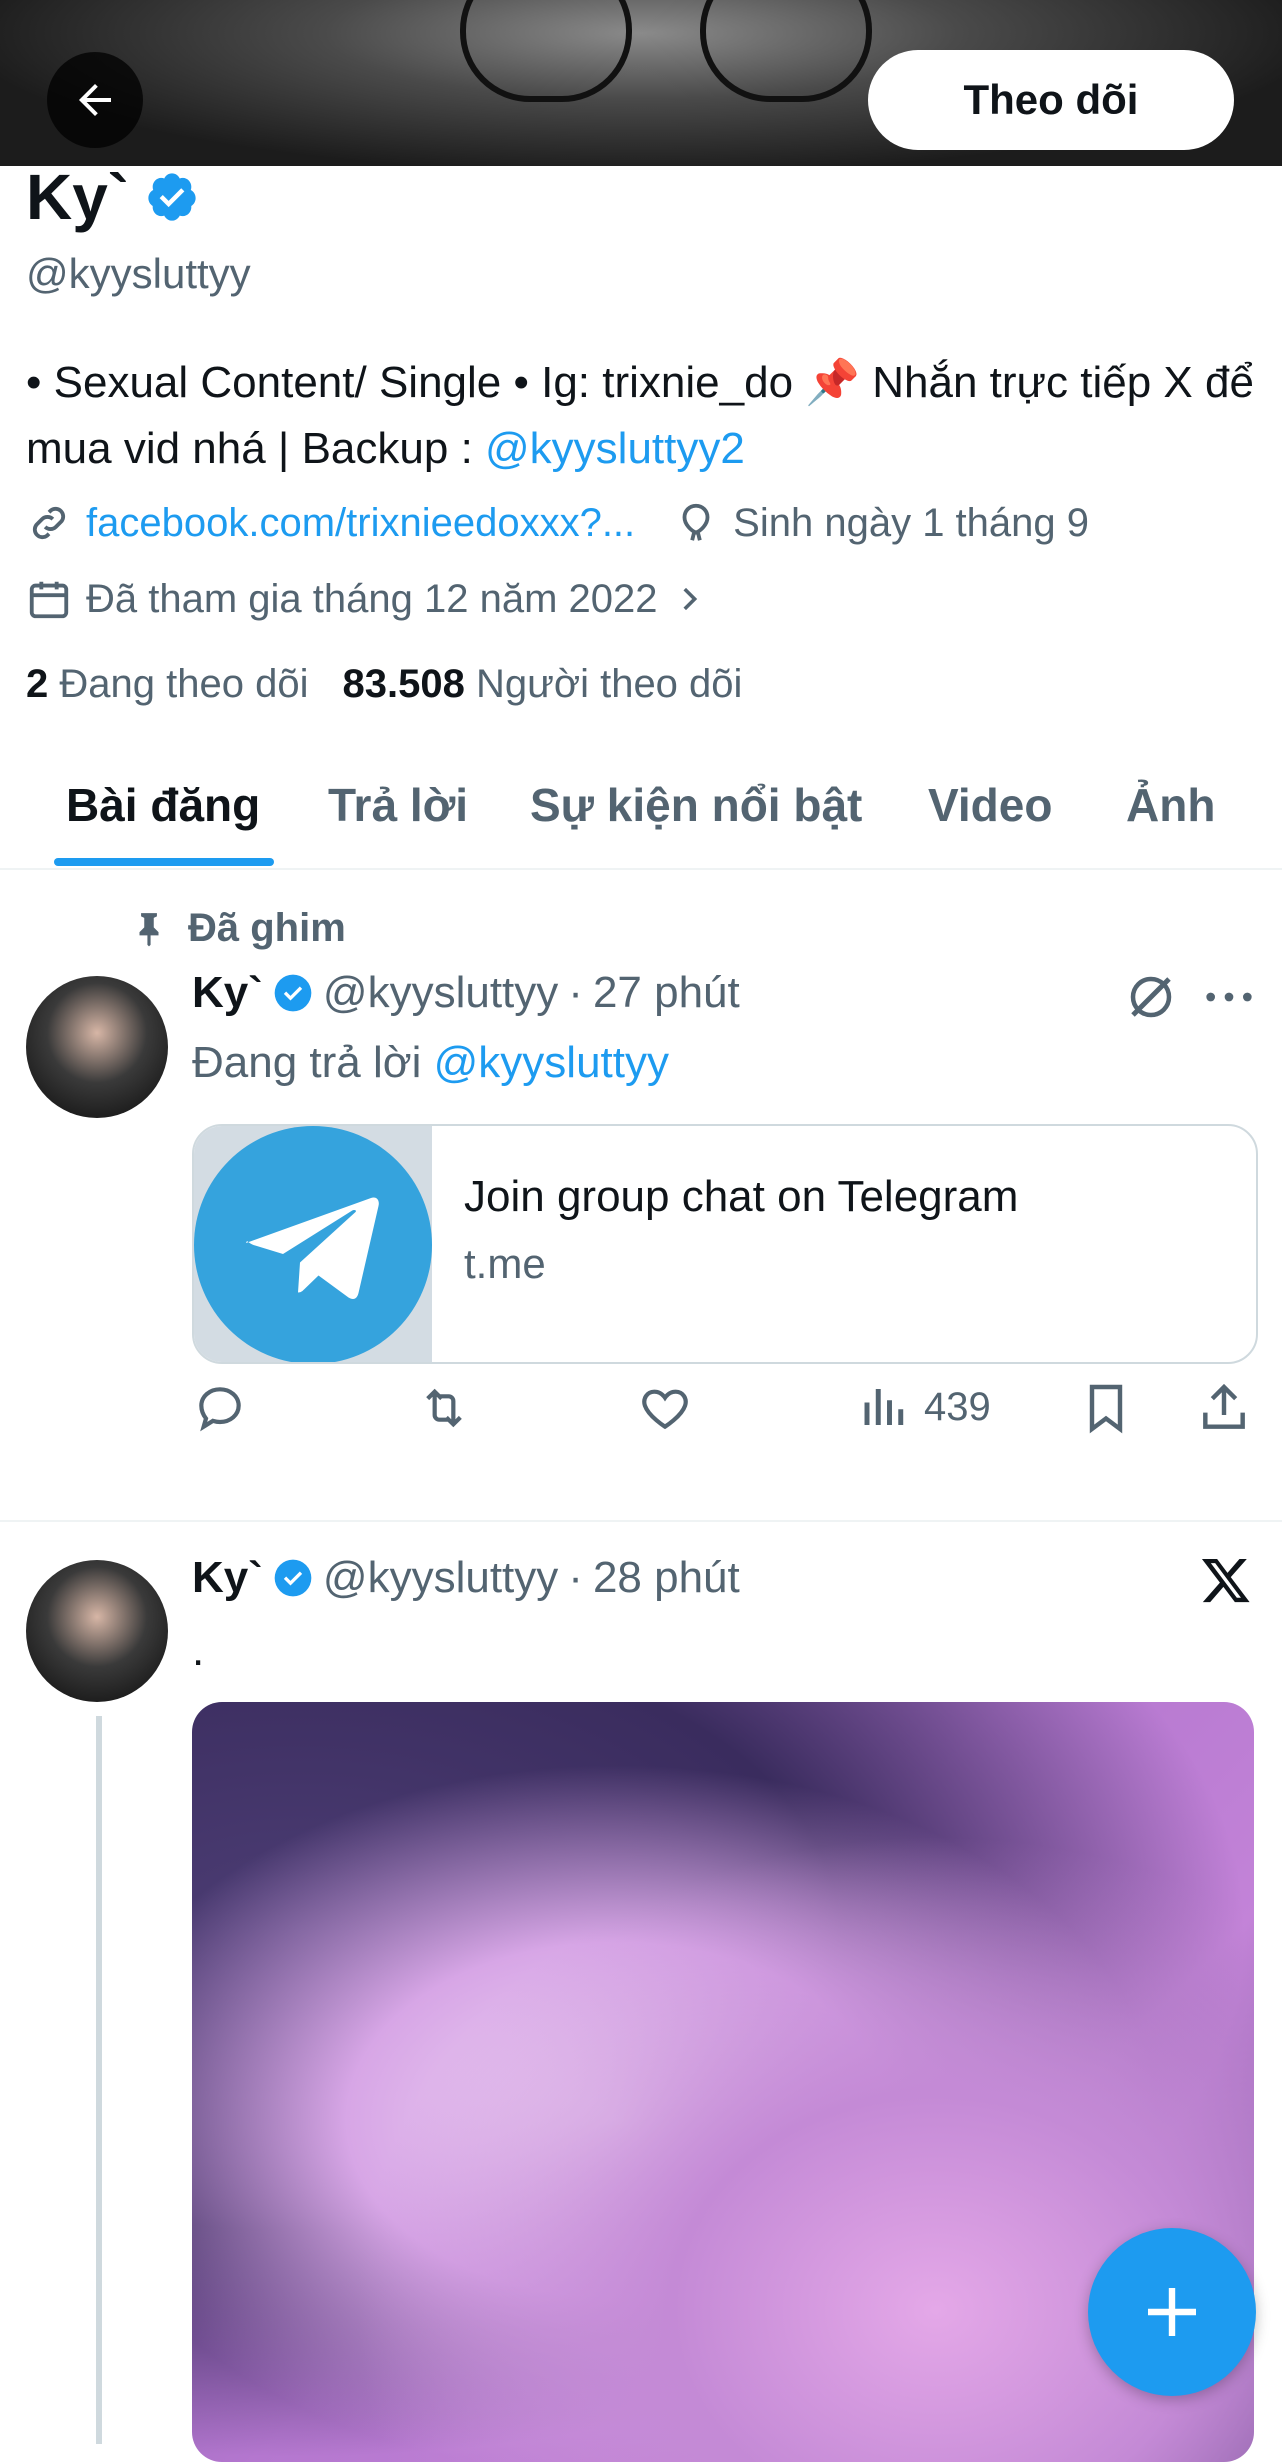 The width and height of the screenshot is (1282, 2462). What do you see at coordinates (957, 1406) in the screenshot?
I see `views-count: 439` at bounding box center [957, 1406].